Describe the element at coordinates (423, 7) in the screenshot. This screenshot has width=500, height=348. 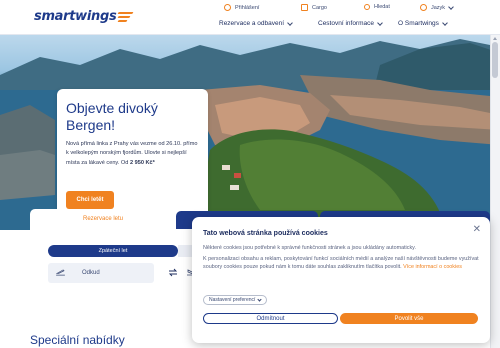
I see `globe-icon` at that location.